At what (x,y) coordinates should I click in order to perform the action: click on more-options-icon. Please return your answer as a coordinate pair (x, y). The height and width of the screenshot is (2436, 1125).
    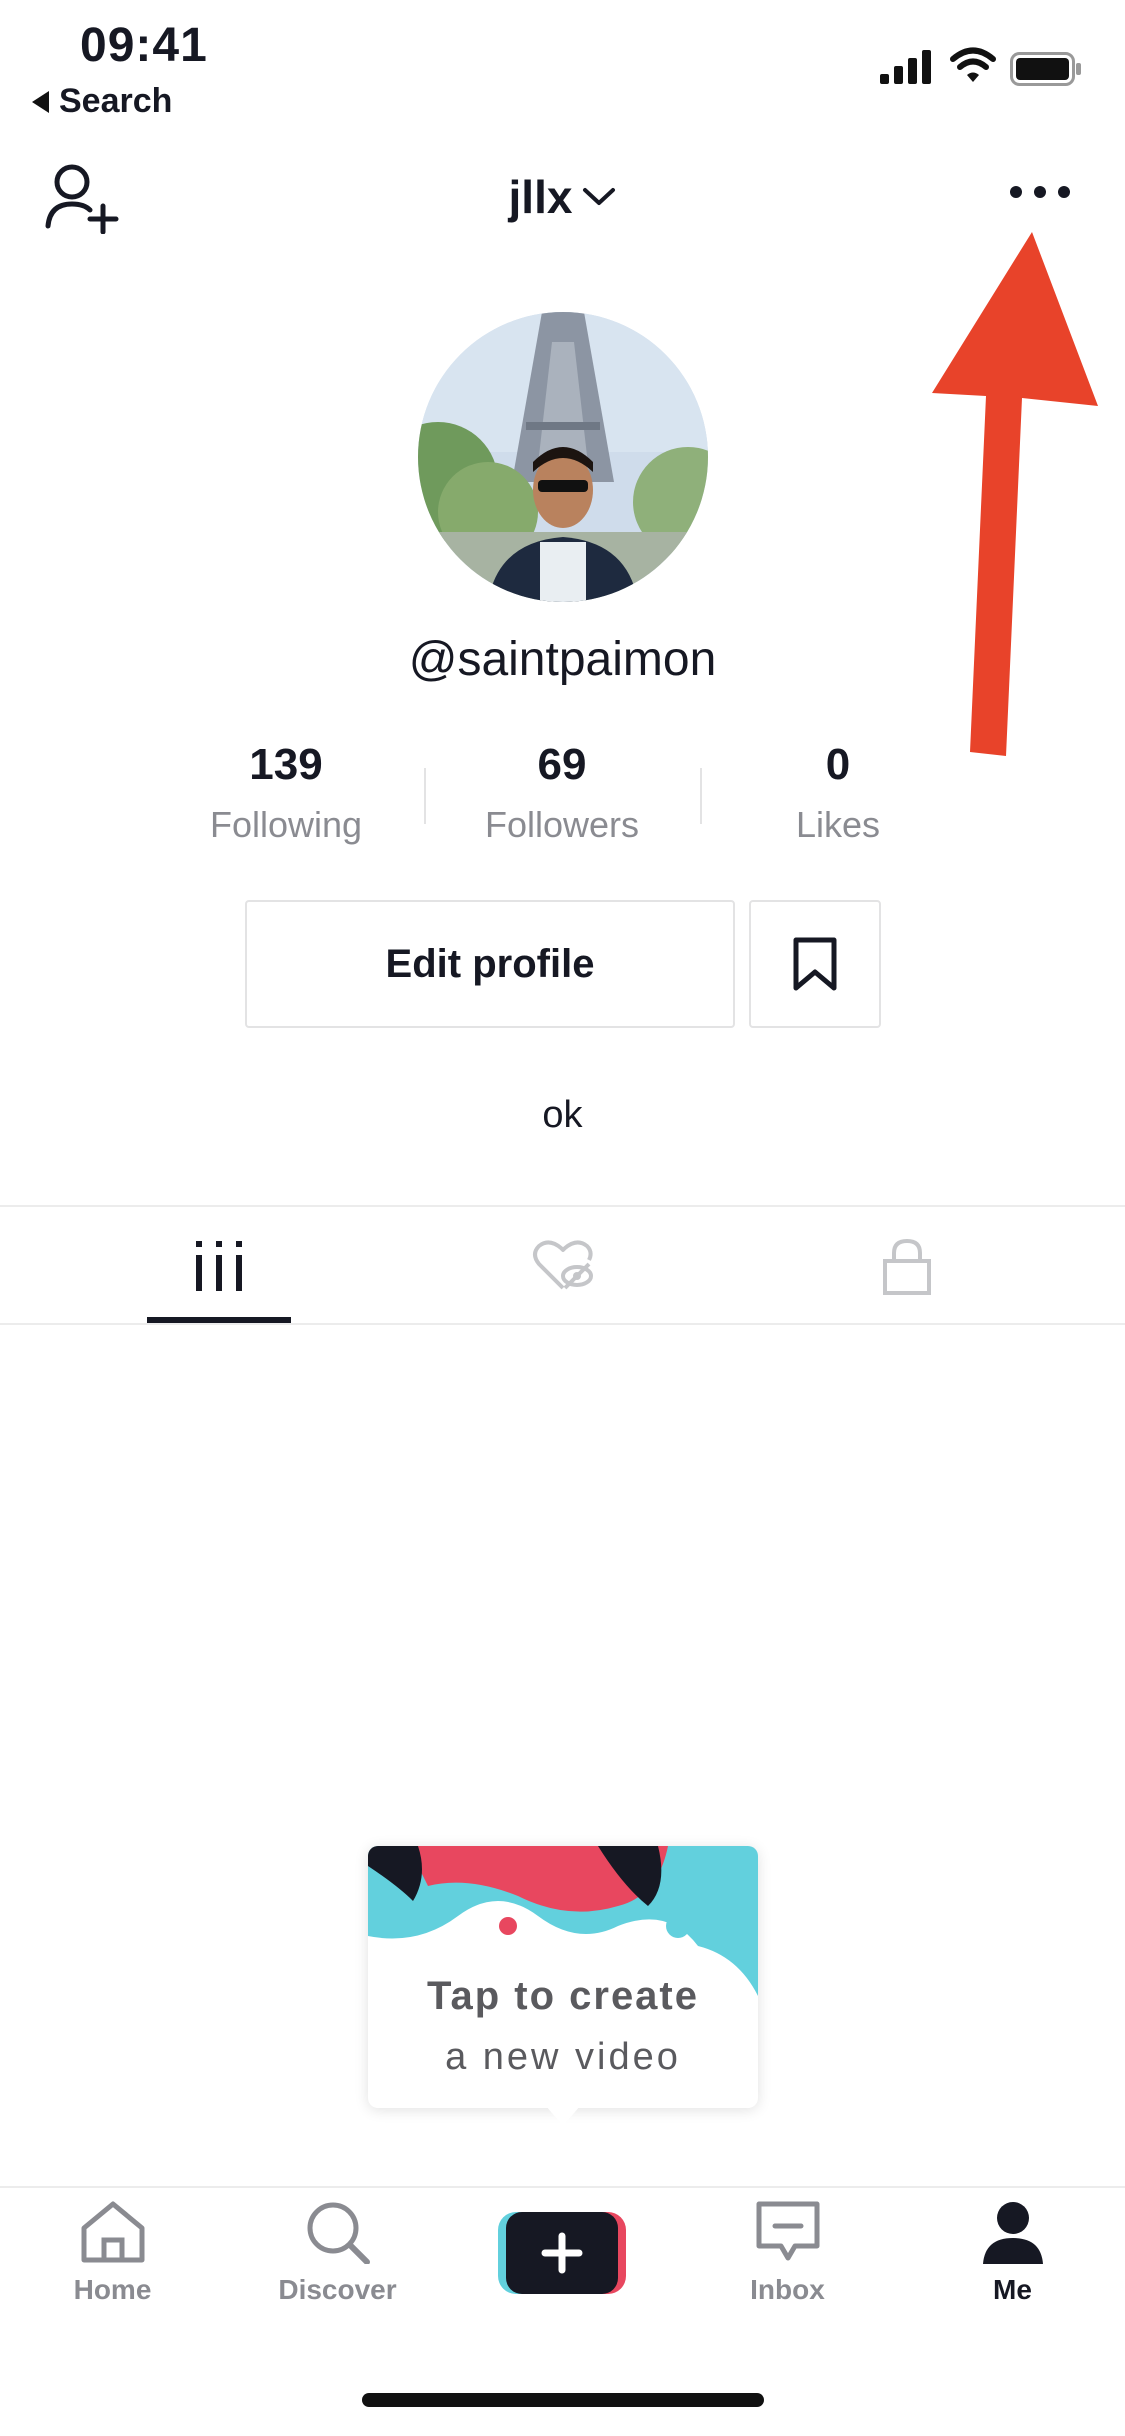
    Looking at the image, I should click on (1040, 192).